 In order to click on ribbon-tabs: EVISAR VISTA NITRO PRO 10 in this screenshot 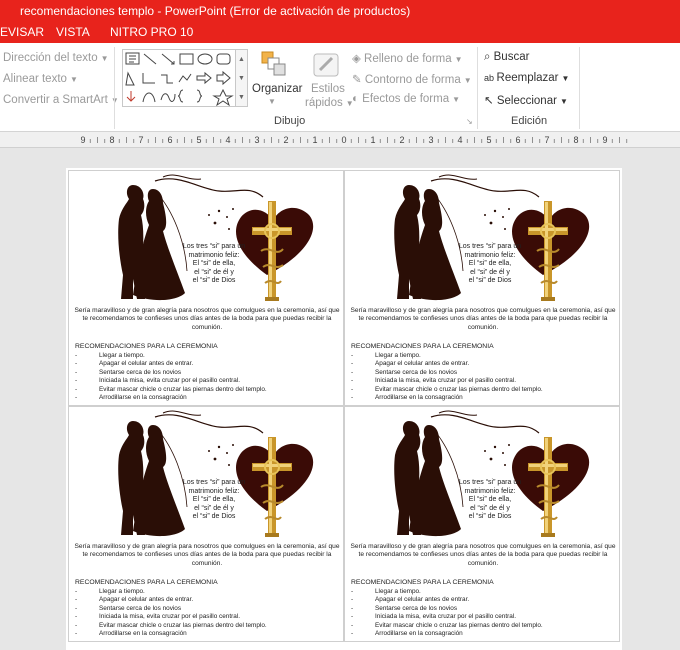, I will do `click(340, 32)`.